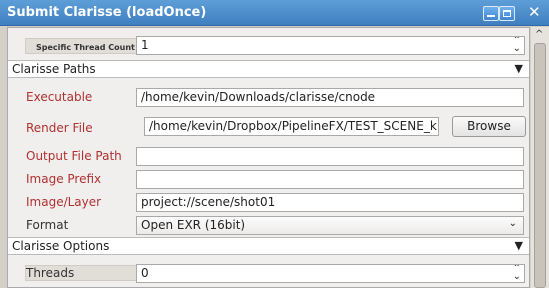  What do you see at coordinates (47, 225) in the screenshot?
I see `format-label: Format` at bounding box center [47, 225].